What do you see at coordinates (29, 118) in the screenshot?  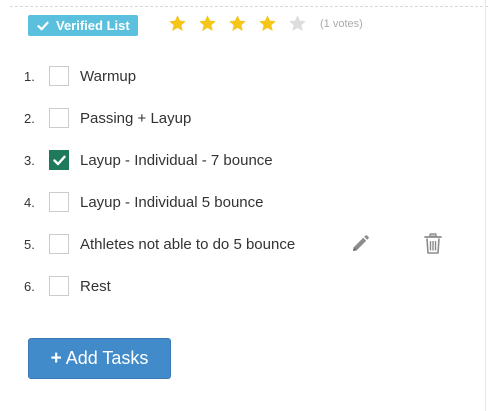 I see `task-number: 2.` at bounding box center [29, 118].